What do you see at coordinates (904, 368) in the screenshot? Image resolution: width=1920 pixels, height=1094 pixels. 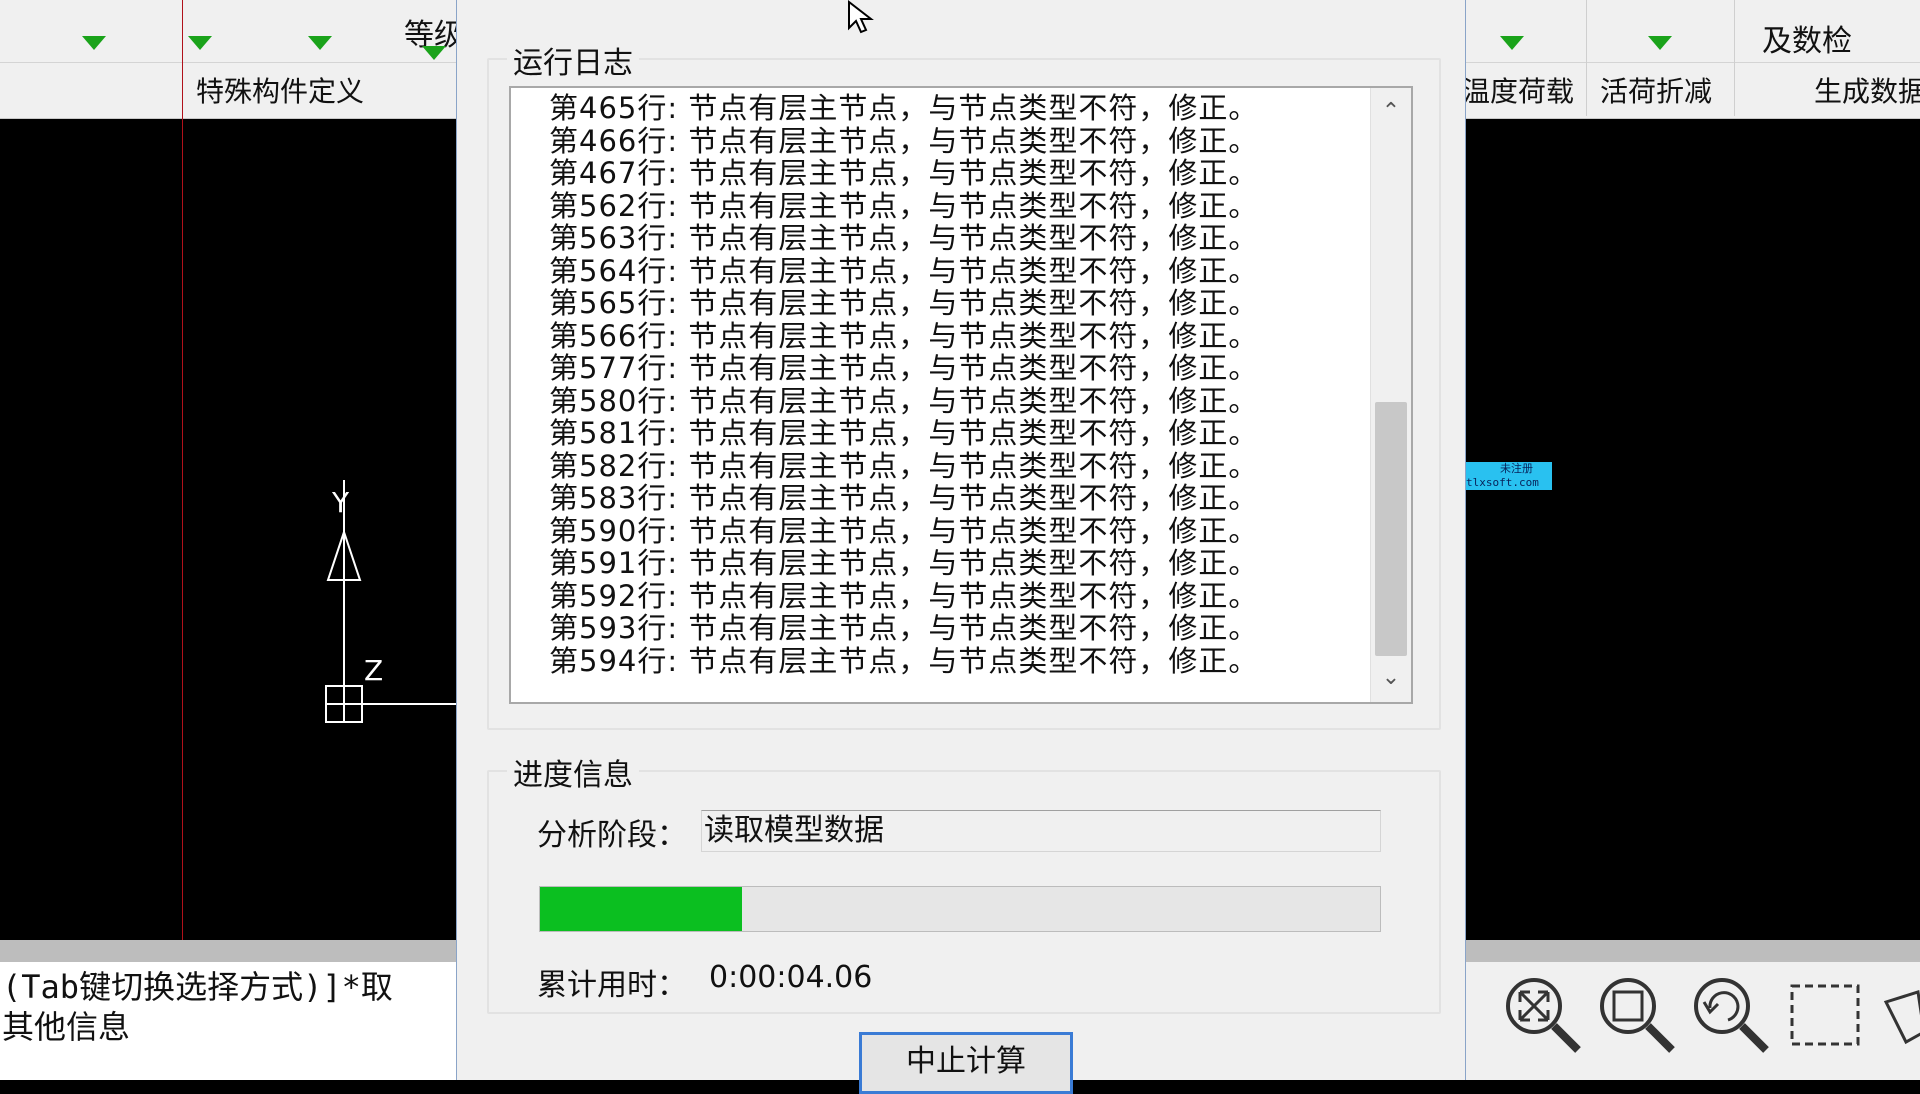 I see `log-line: 第577行: 节点有层主节点，与节点类型不符，修正。` at bounding box center [904, 368].